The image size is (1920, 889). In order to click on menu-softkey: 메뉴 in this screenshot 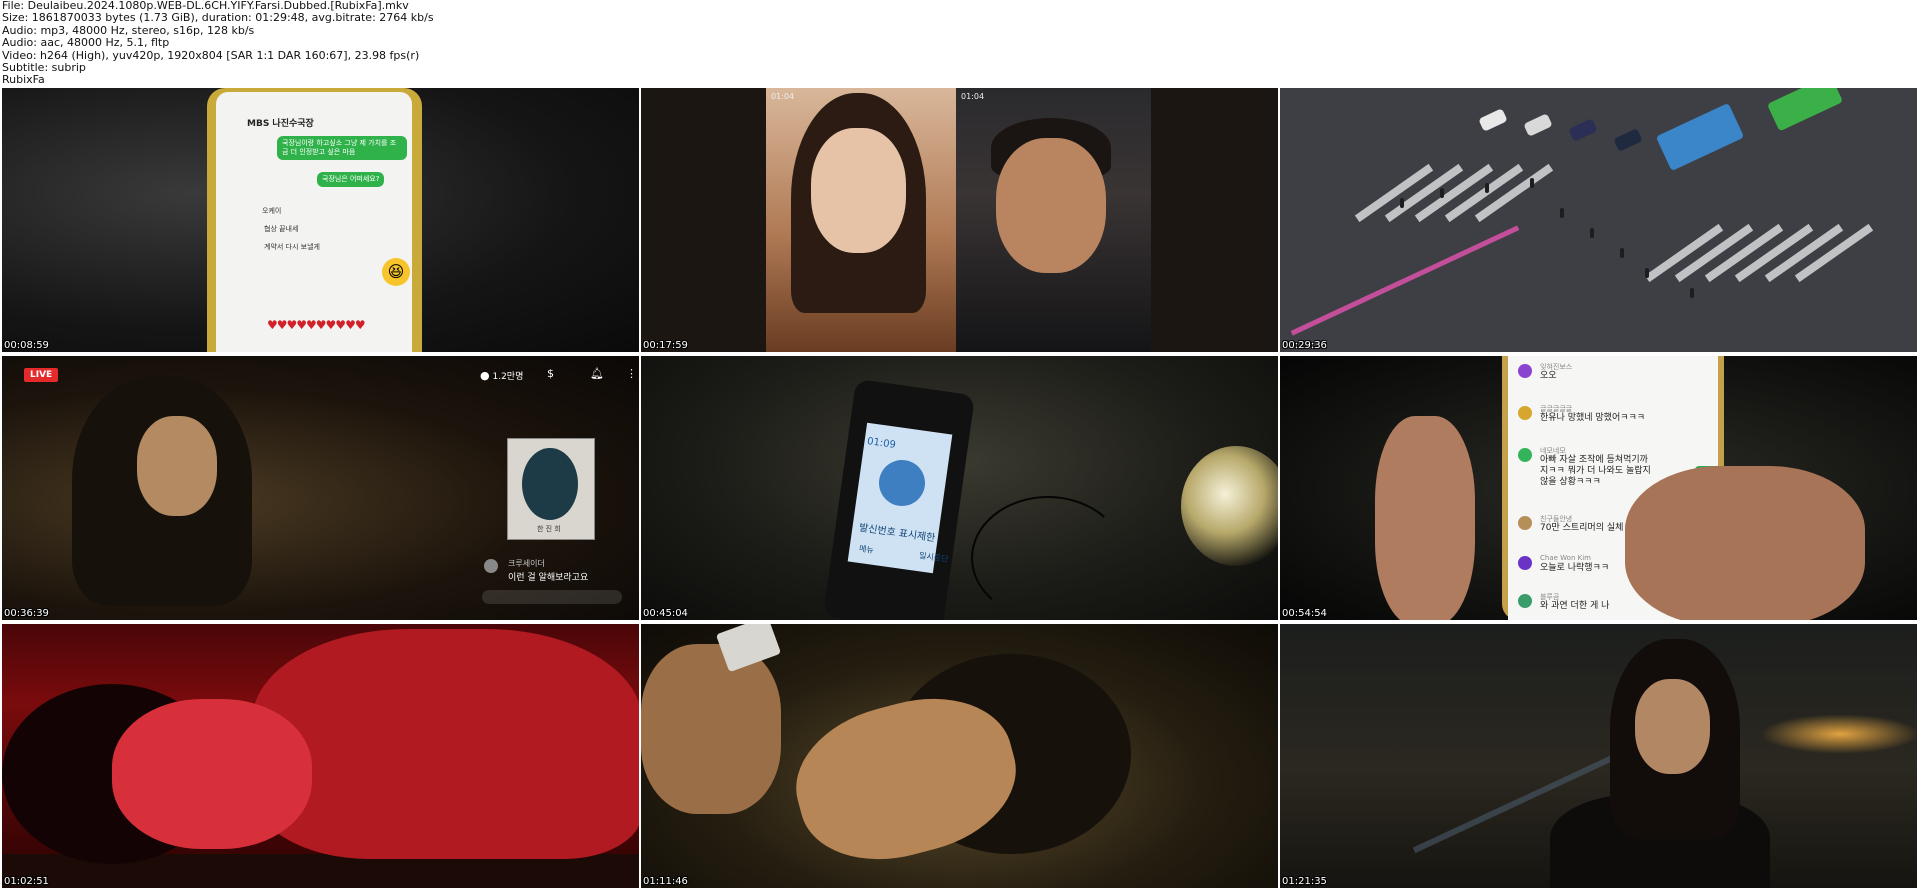, I will do `click(866, 549)`.